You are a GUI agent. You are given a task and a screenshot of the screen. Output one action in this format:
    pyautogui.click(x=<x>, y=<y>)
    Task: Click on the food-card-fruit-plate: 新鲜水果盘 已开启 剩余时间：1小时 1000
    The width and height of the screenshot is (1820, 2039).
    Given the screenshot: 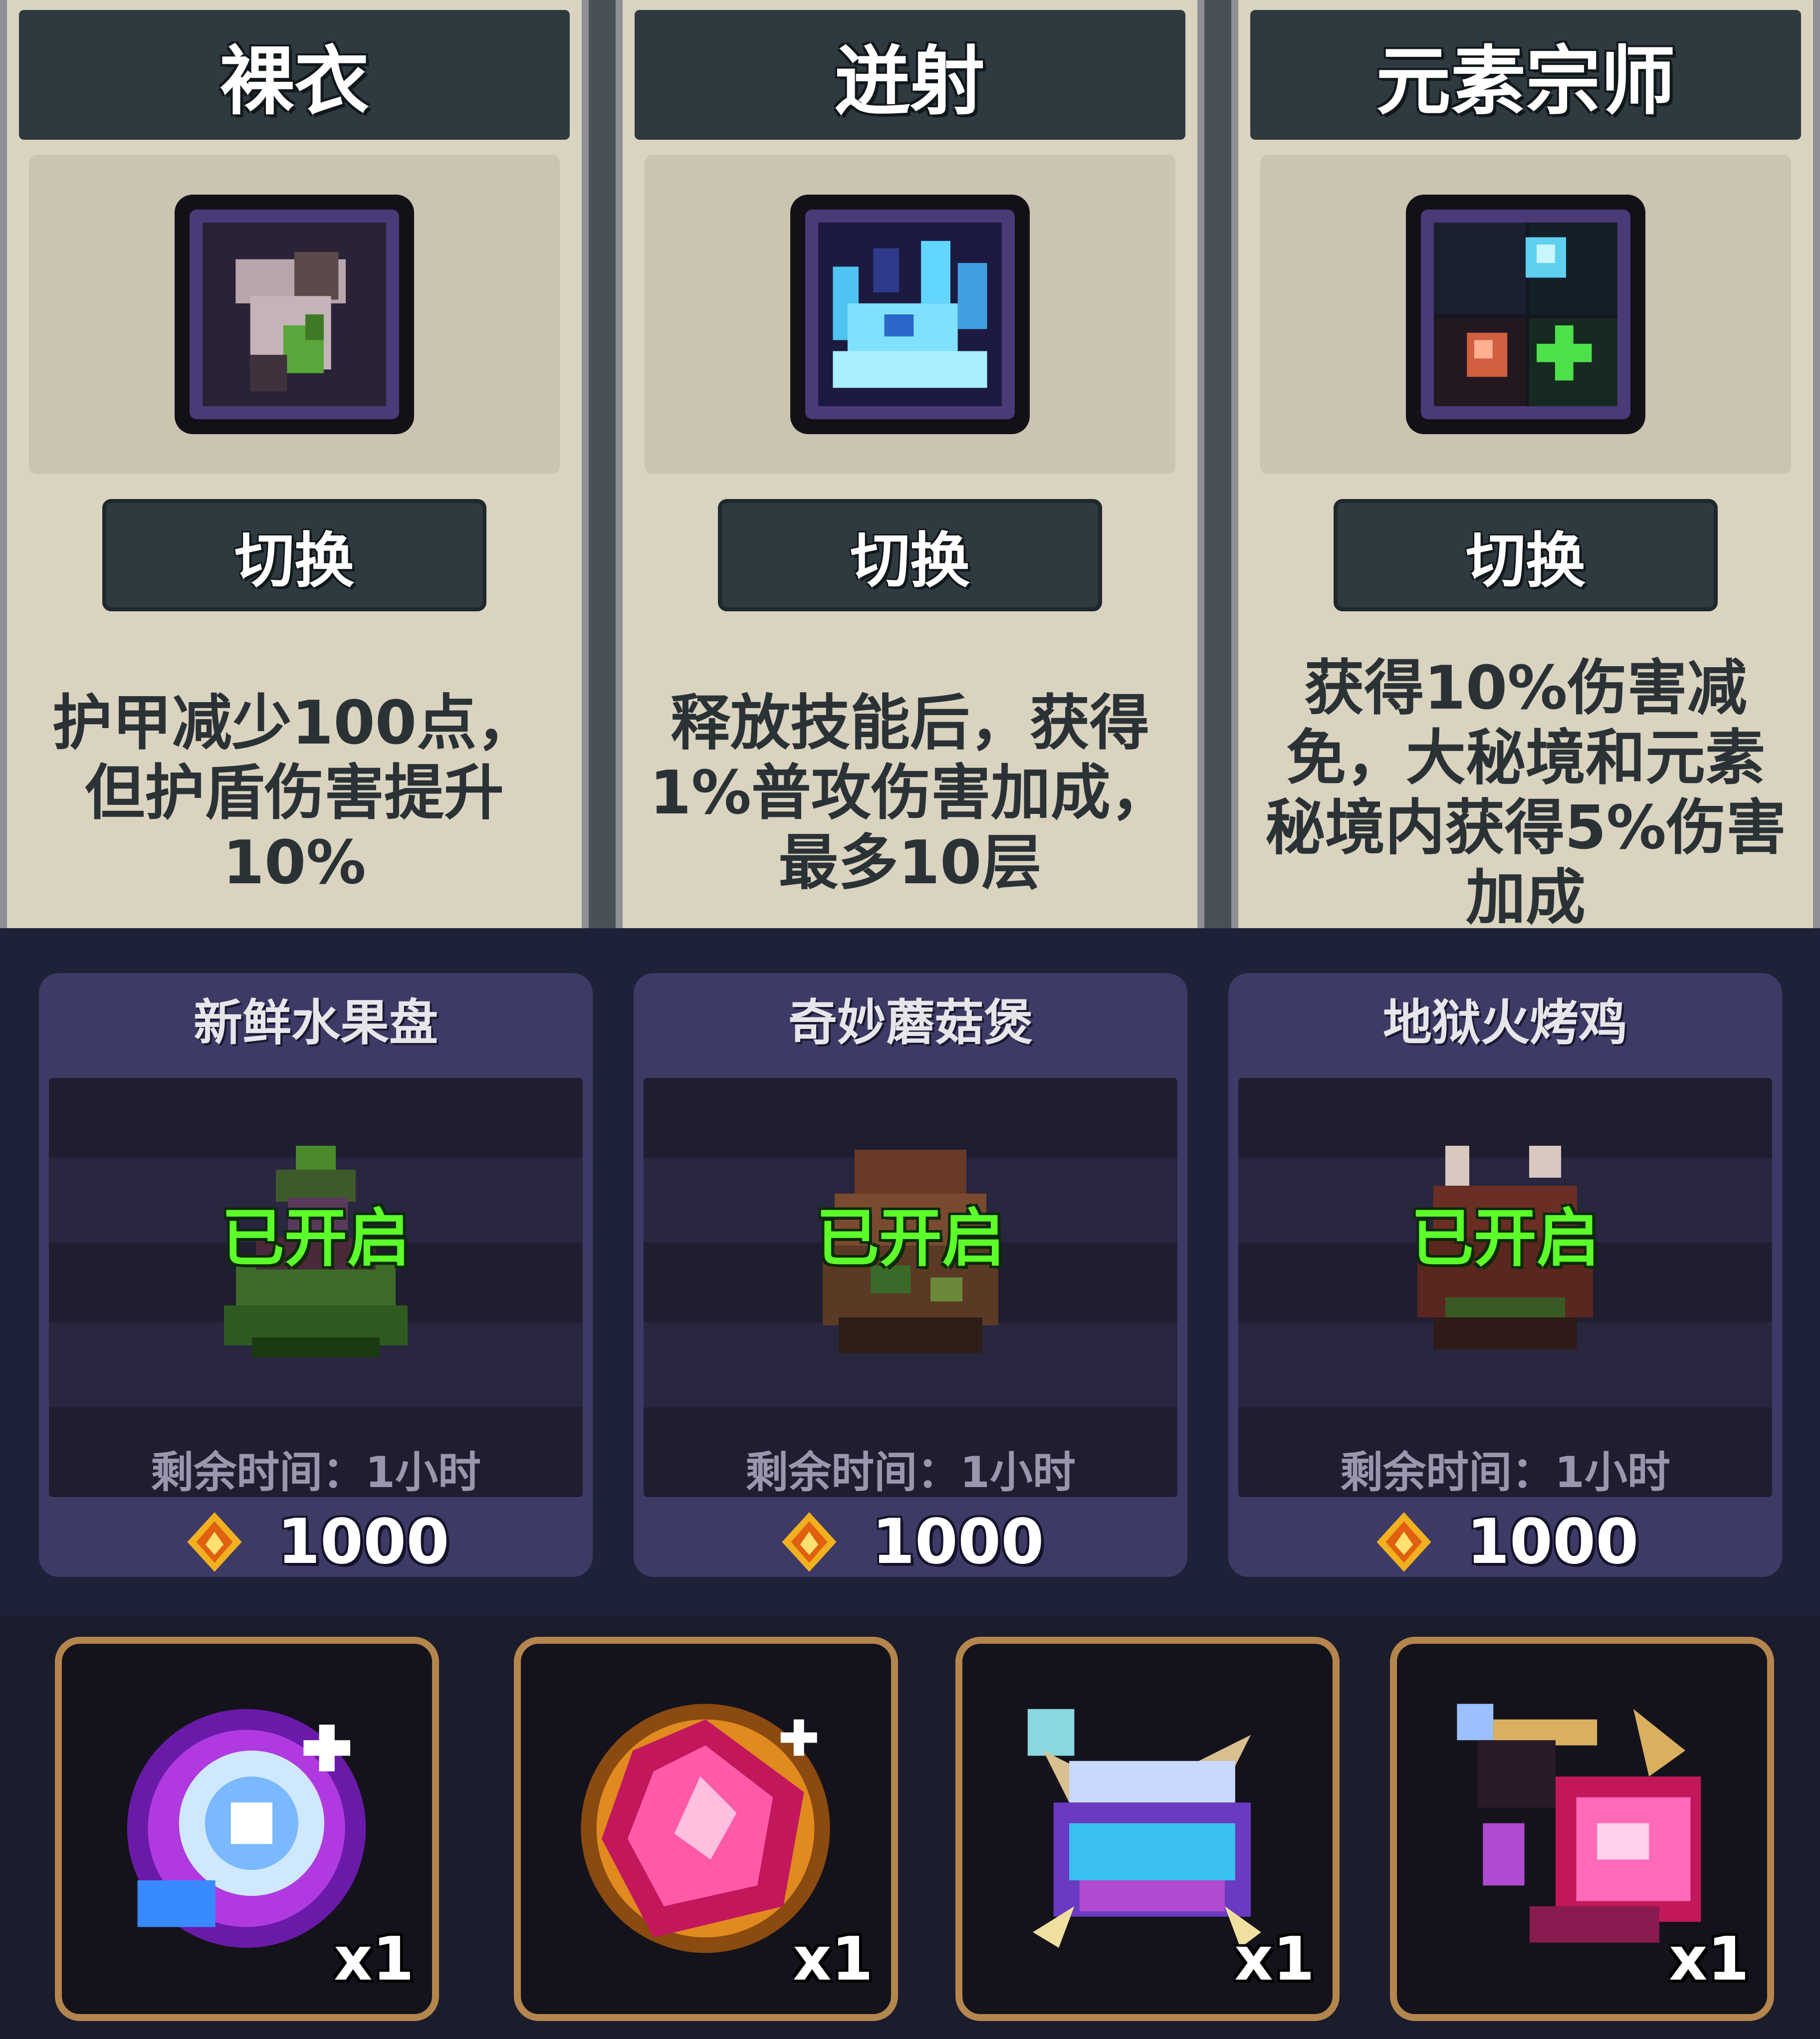 What is the action you would take?
    pyautogui.click(x=316, y=1275)
    